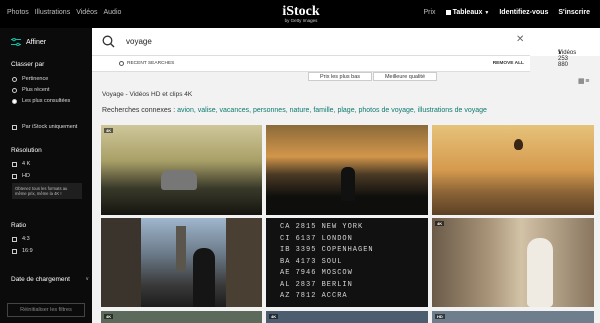 The height and width of the screenshot is (323, 600). Describe the element at coordinates (327, 250) in the screenshot. I see `board-row: IB 3395 COPENHAGEN` at that location.